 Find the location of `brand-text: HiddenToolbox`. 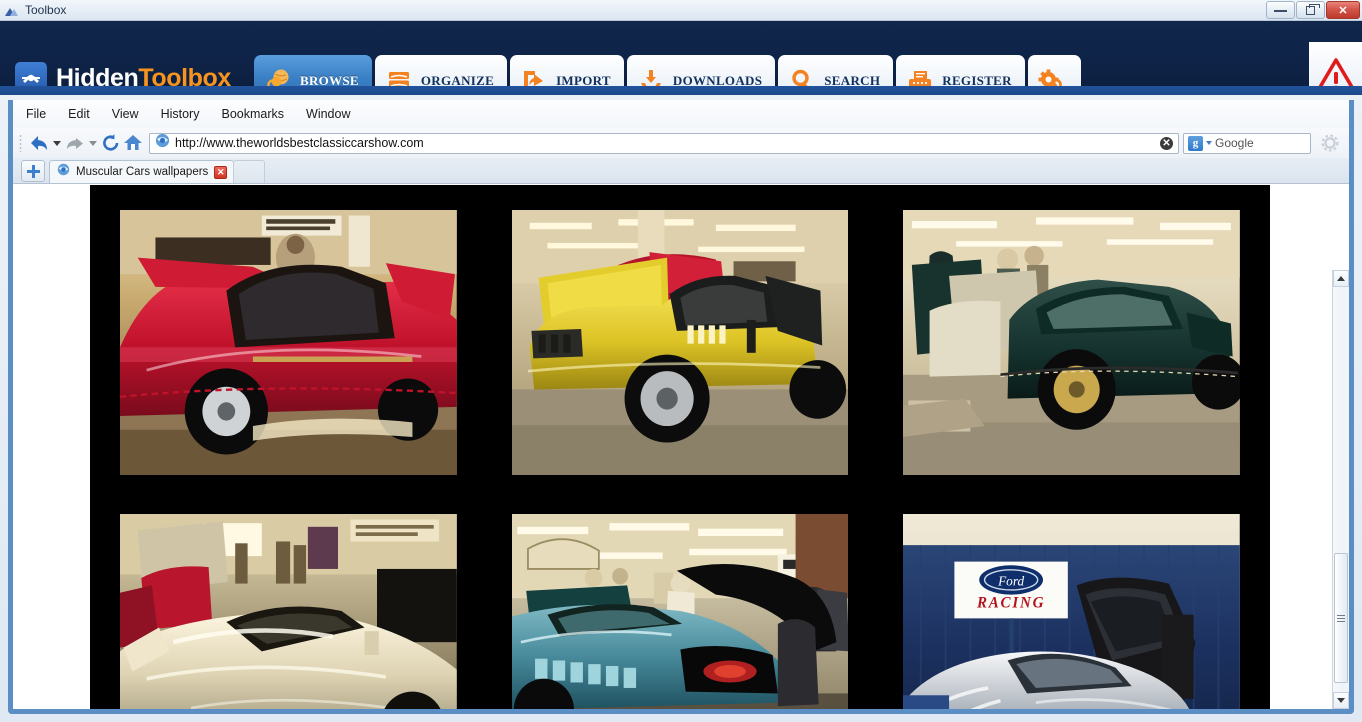

brand-text: HiddenToolbox is located at coordinates (143, 78).